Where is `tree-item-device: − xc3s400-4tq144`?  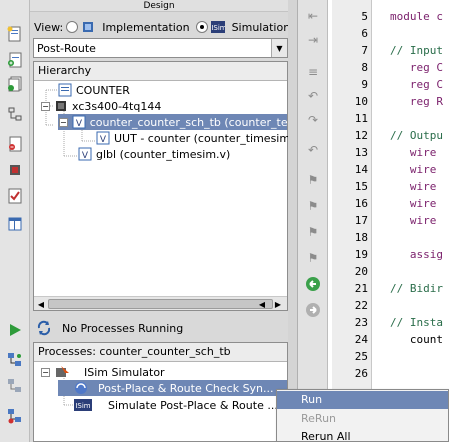
tree-item-device: − xc3s400-4tq144 is located at coordinates (101, 106).